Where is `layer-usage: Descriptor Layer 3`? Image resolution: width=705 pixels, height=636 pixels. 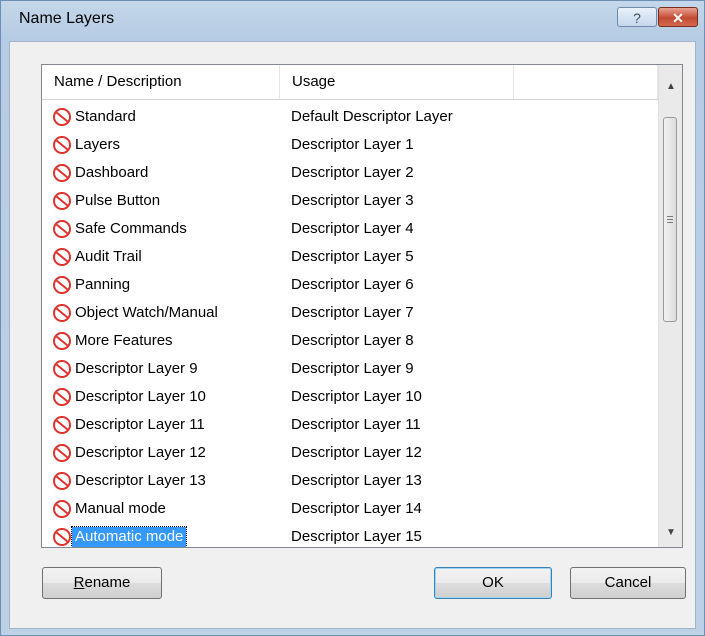
layer-usage: Descriptor Layer 3 is located at coordinates (352, 200).